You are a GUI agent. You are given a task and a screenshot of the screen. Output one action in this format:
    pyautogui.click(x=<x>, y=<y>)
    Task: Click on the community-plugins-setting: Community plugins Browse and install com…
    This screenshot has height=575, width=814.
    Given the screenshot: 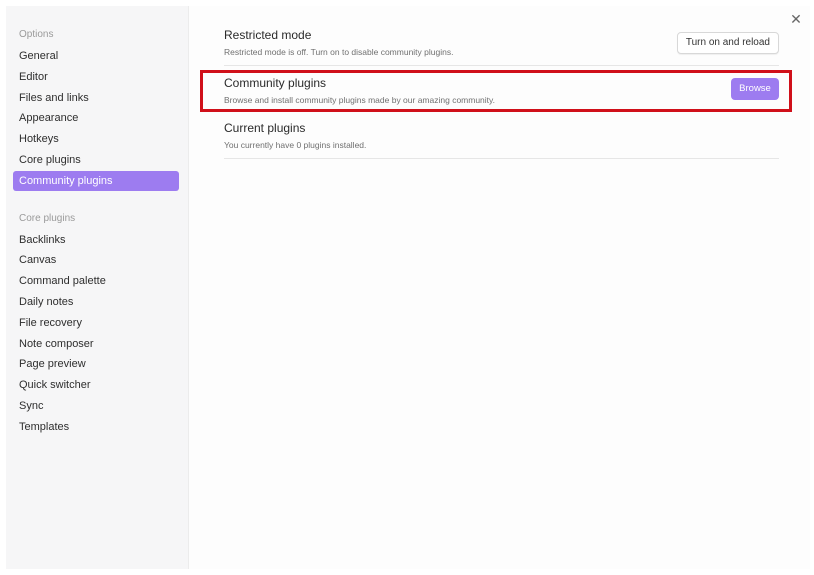 What is the action you would take?
    pyautogui.click(x=501, y=93)
    